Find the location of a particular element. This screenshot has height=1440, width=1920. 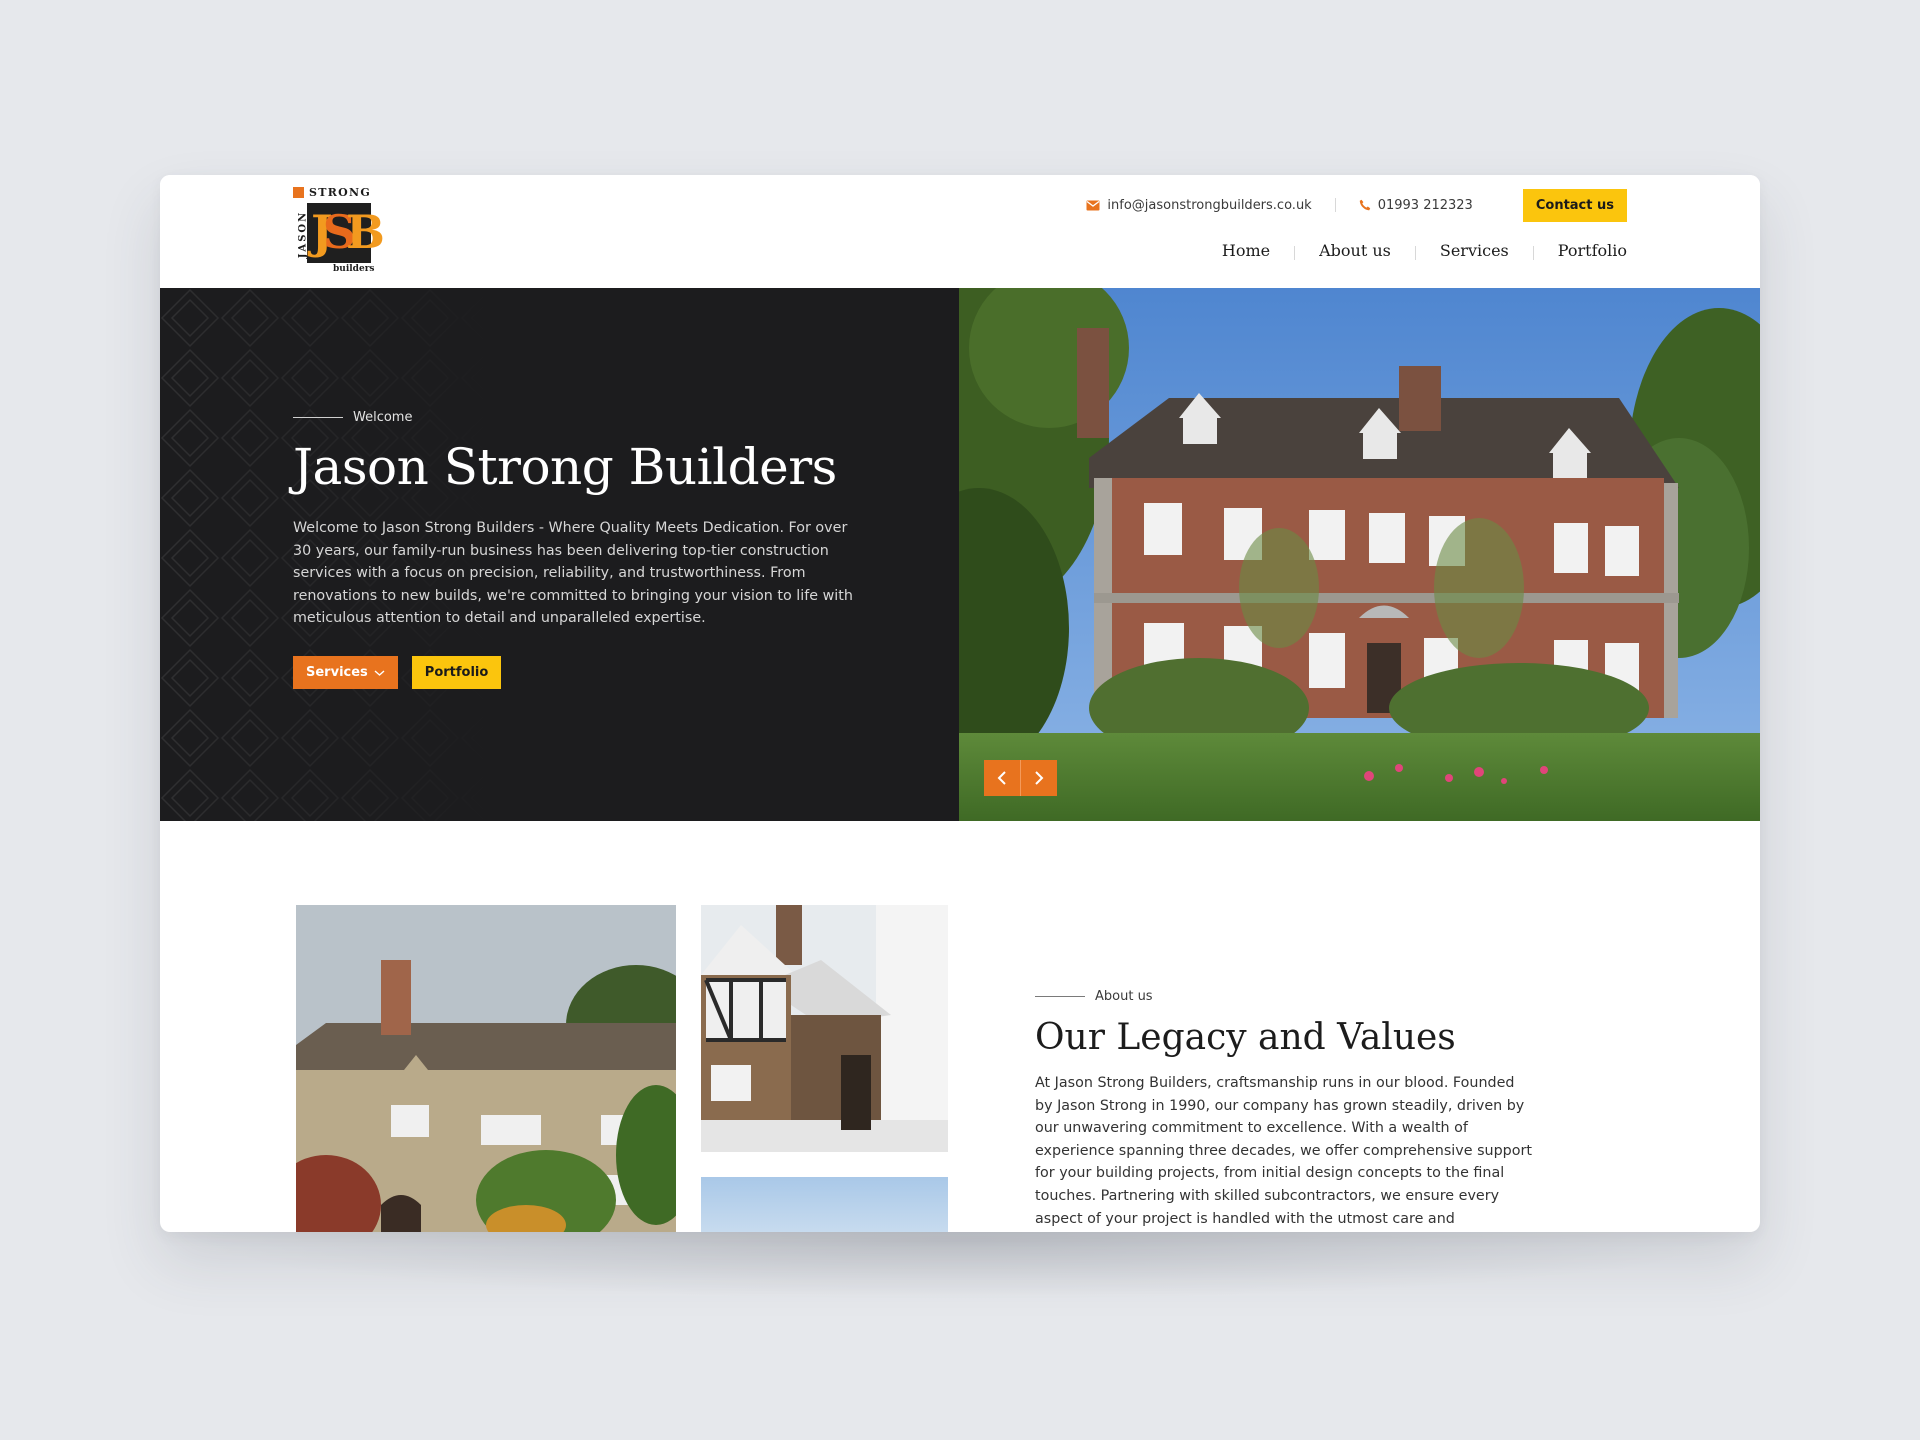

nav-item-home: Home is located at coordinates (1246, 268).